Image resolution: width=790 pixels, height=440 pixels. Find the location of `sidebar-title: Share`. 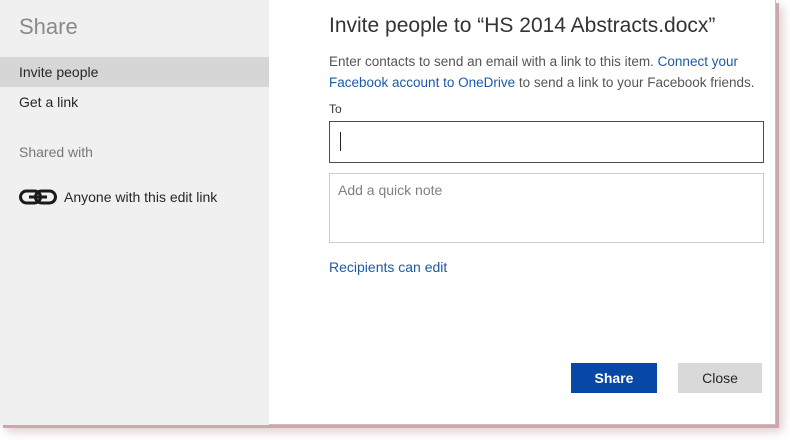

sidebar-title: Share is located at coordinates (48, 26).